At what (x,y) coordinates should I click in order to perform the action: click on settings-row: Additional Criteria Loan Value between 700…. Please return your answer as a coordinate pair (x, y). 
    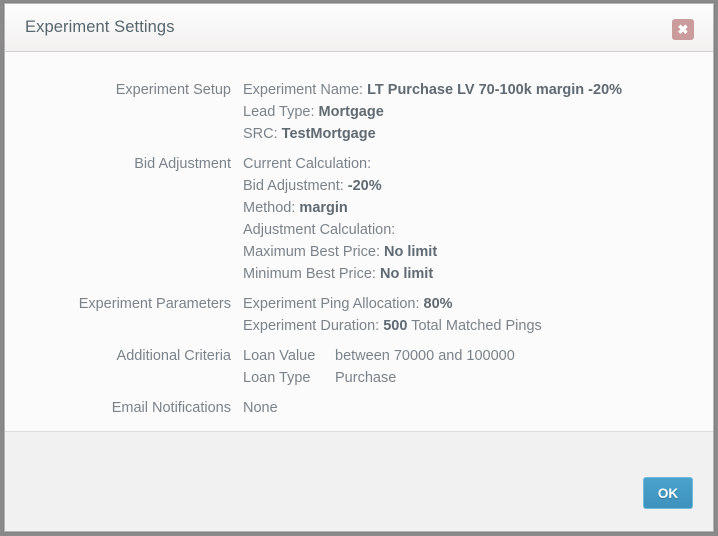
    Looking at the image, I should click on (359, 367).